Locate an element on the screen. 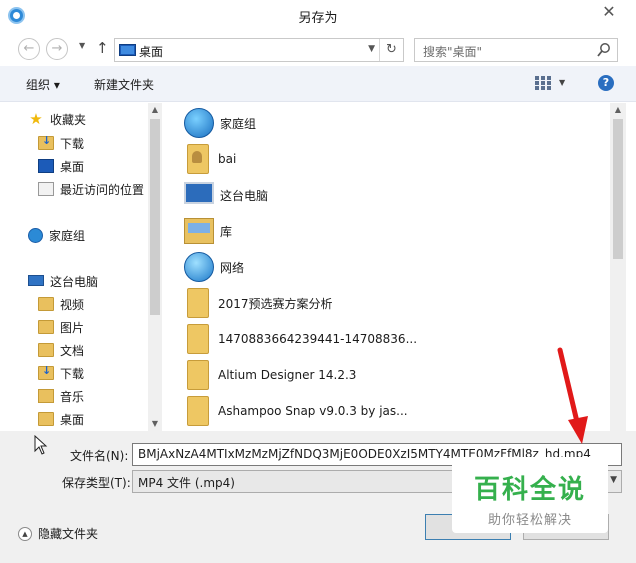  navigation-scrollbar: ▲ ▼ is located at coordinates (155, 267).